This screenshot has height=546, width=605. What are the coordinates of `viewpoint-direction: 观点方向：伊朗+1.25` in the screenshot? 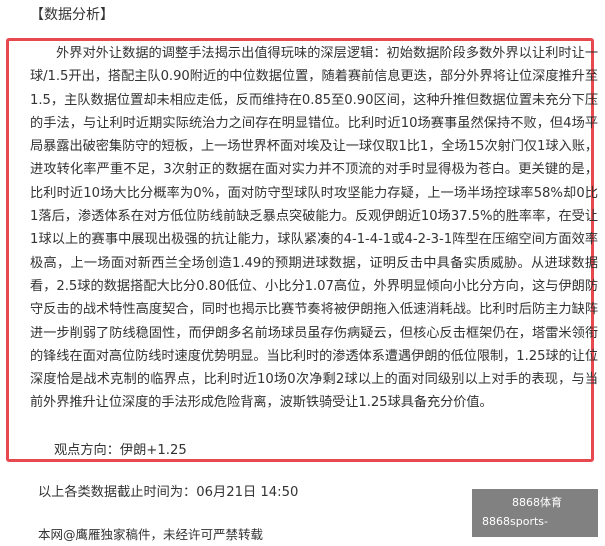 It's located at (120, 450).